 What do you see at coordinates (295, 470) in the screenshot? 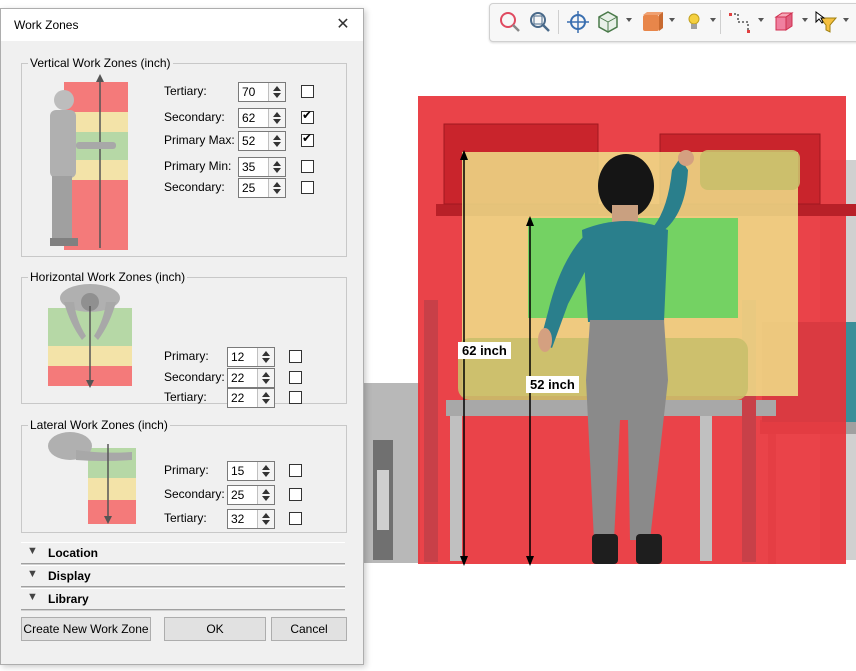
I see `lateral-primary-checkbox` at bounding box center [295, 470].